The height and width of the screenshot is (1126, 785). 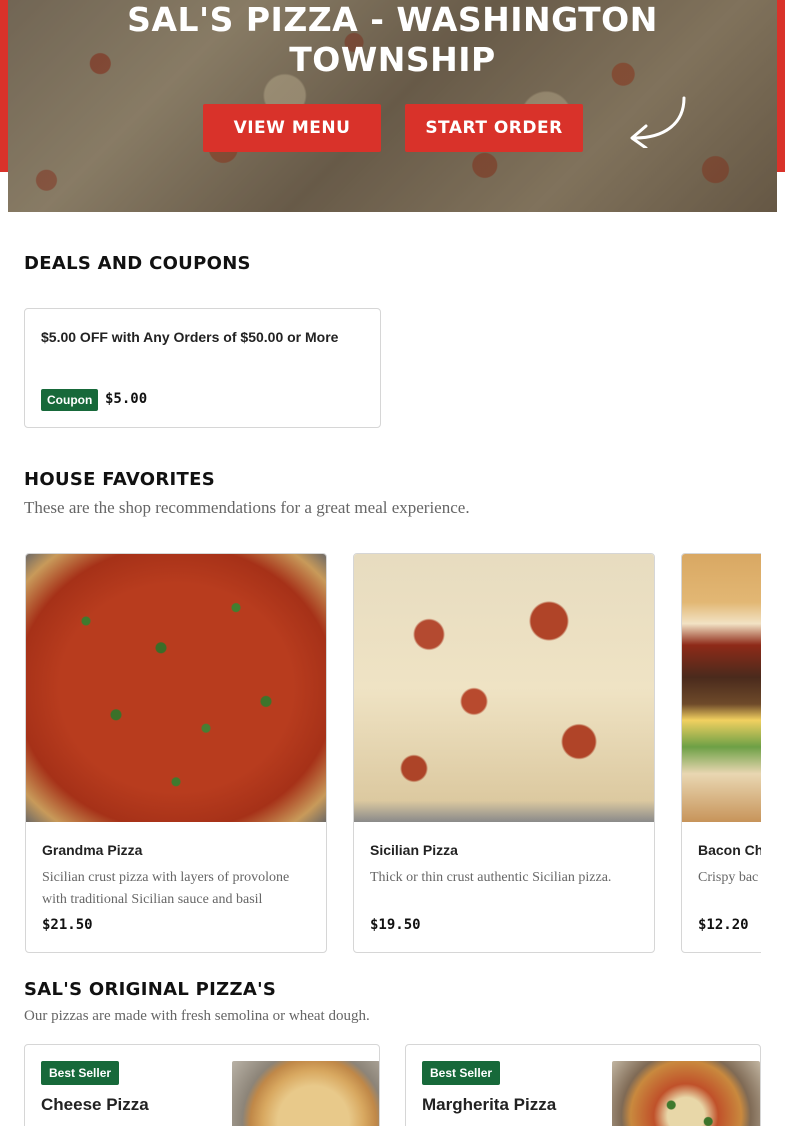 What do you see at coordinates (150, 989) in the screenshot?
I see `originals-heading: SAL'S ORIGINAL PIZZA'S` at bounding box center [150, 989].